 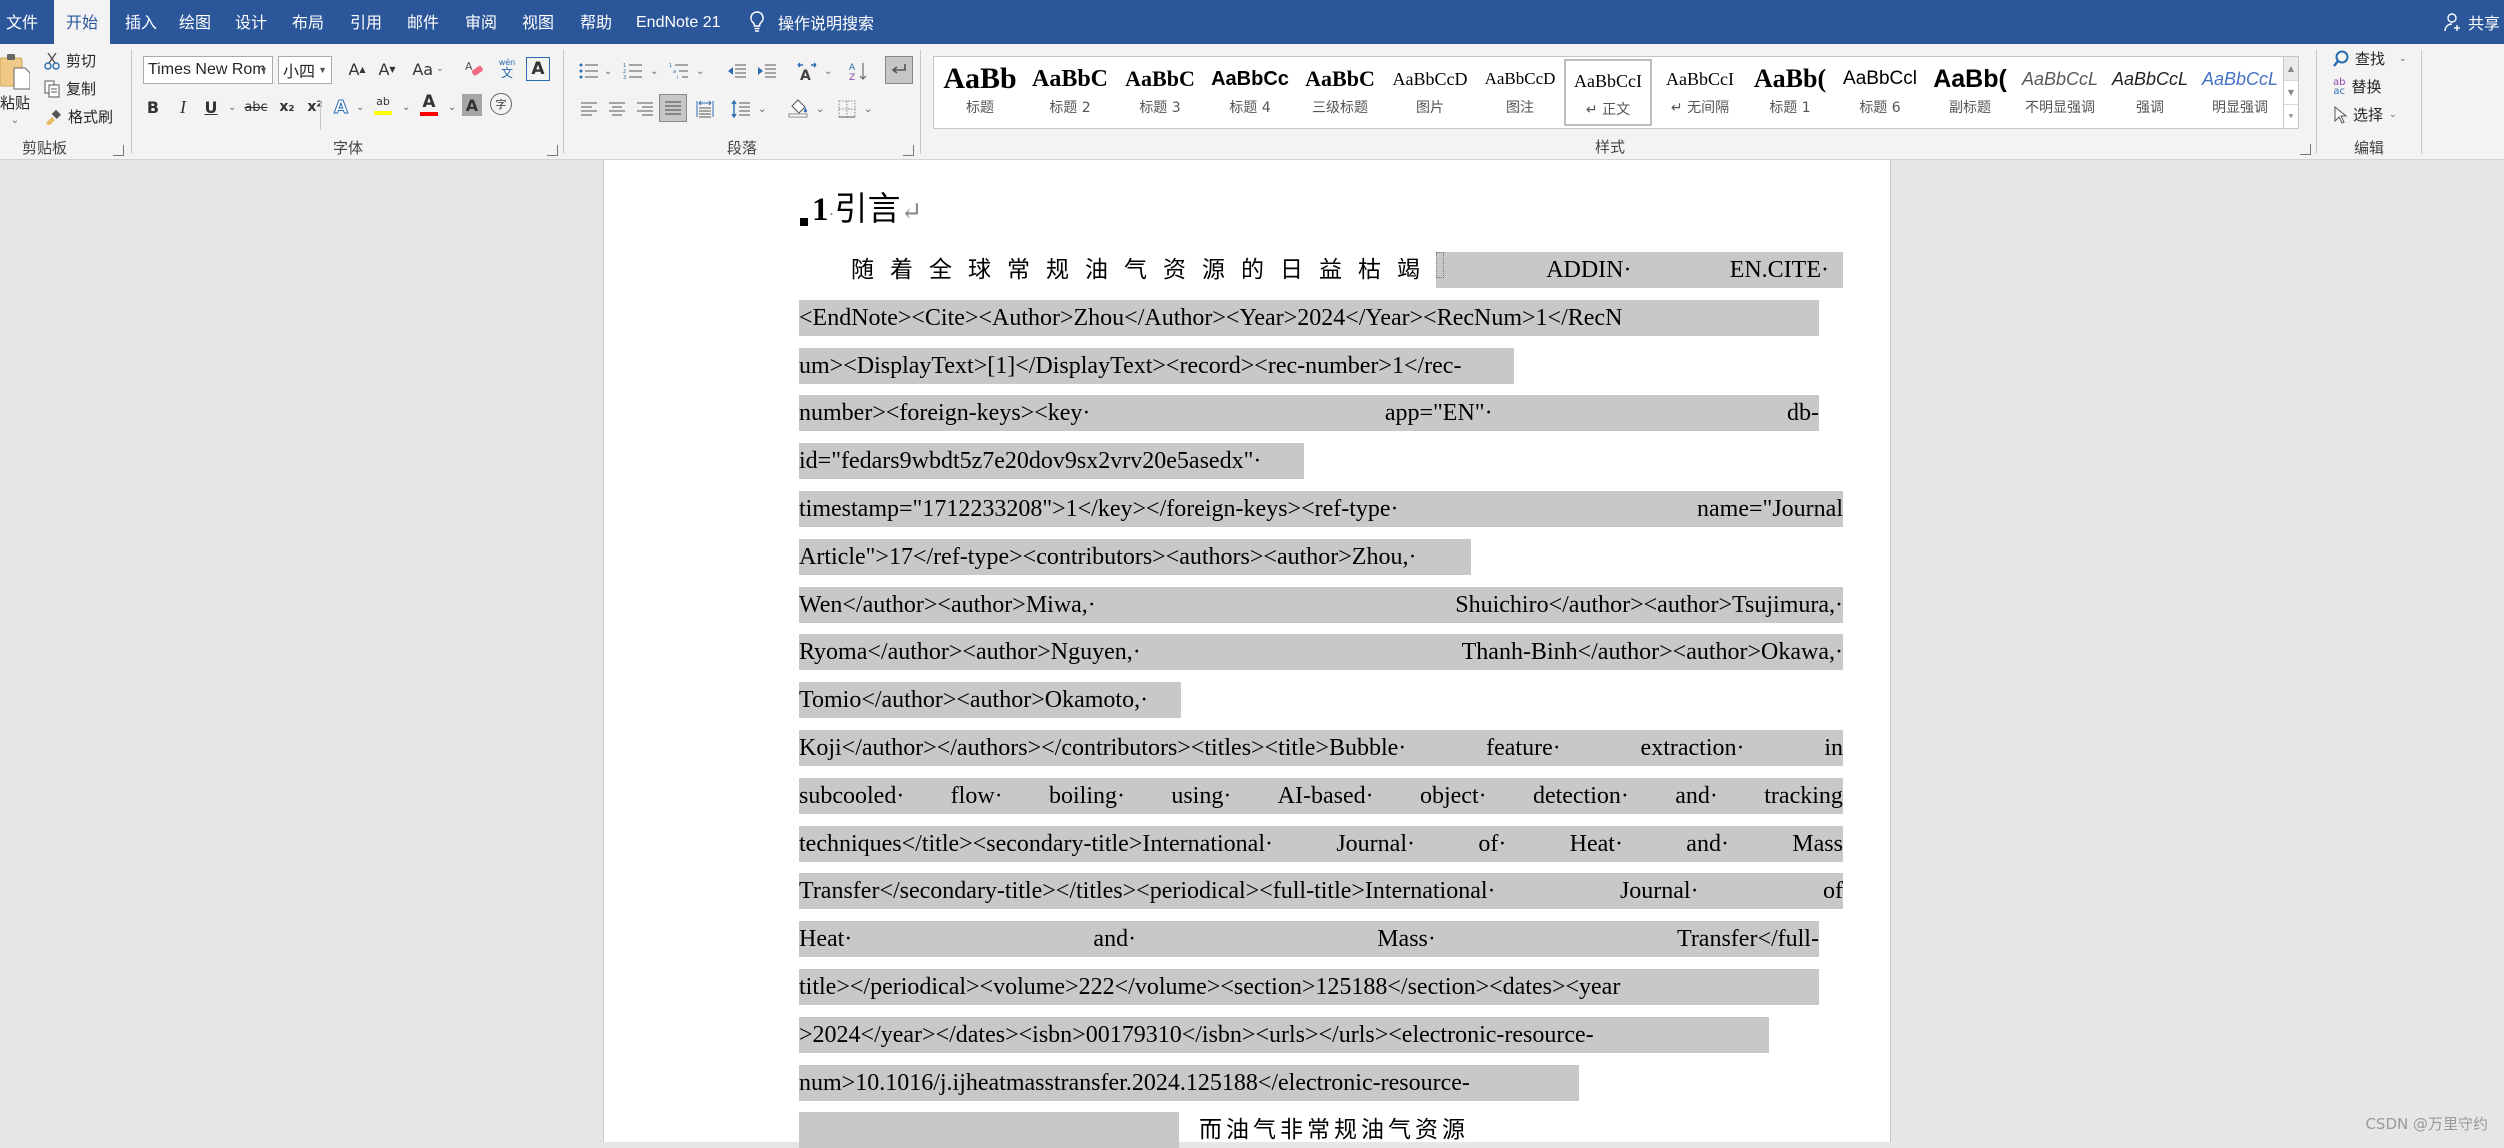 I want to click on chinese-layout-button: A, so click(x=807, y=71).